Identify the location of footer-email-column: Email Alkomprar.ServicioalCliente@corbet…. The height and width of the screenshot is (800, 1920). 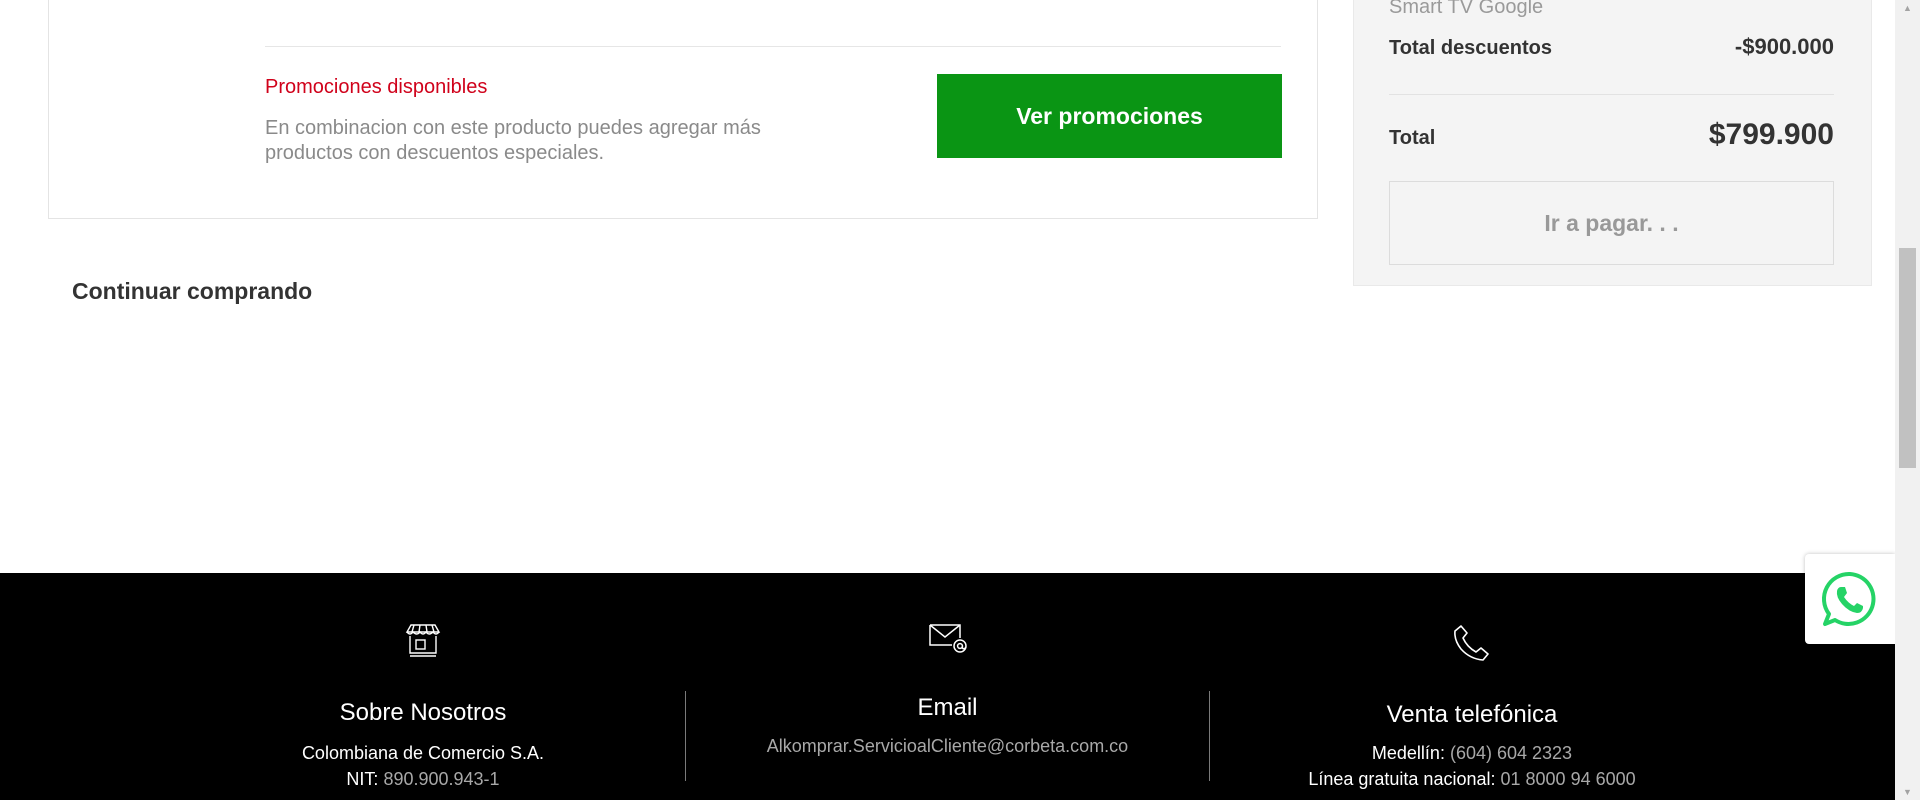
(947, 686).